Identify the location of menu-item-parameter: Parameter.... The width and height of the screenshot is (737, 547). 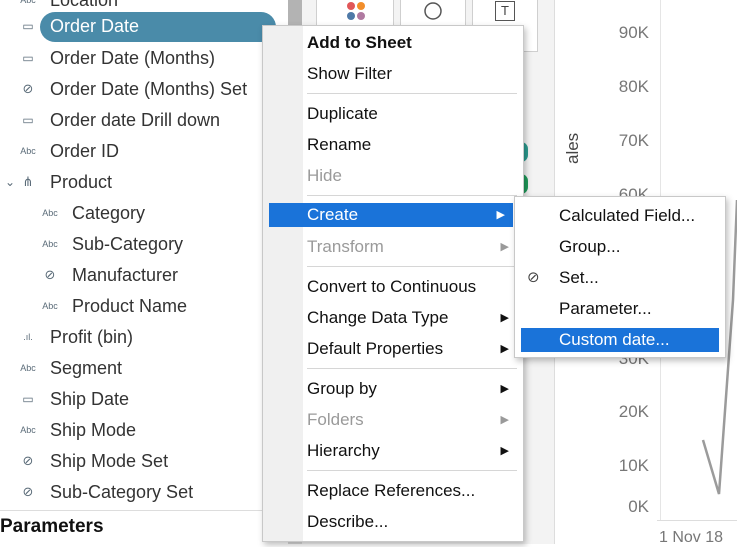
(620, 309).